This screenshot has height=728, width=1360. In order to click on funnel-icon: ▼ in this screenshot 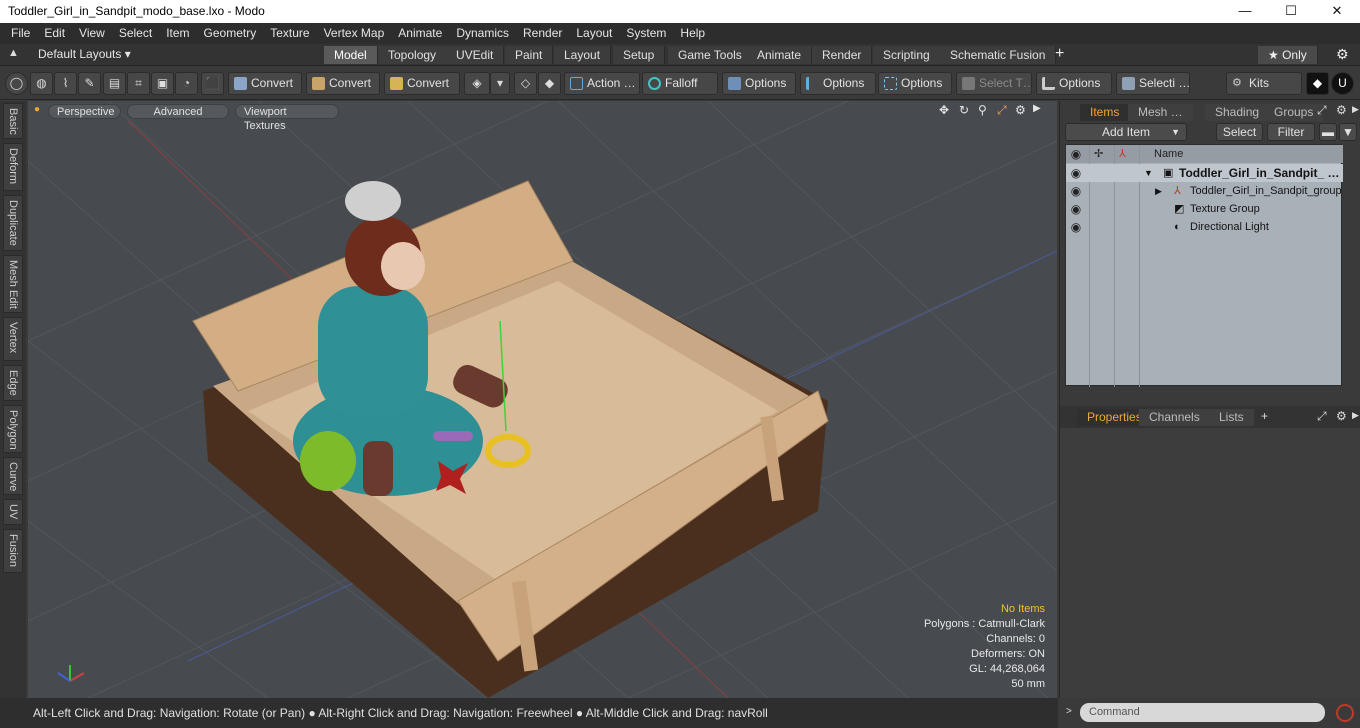, I will do `click(1348, 132)`.